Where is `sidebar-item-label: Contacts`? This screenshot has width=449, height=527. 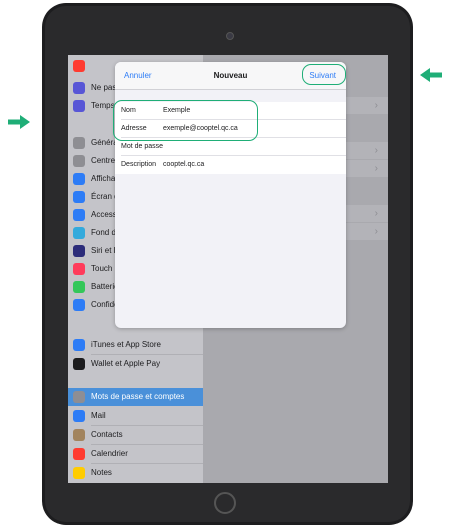 sidebar-item-label: Contacts is located at coordinates (107, 434).